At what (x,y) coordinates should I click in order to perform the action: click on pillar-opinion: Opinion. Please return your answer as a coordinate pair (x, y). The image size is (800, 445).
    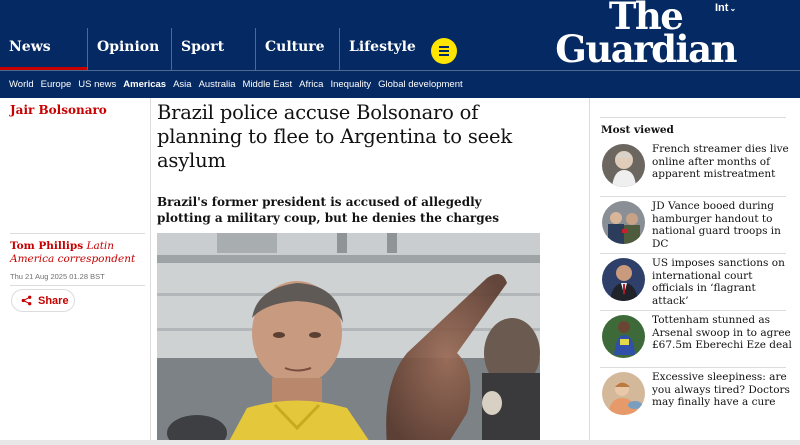
    Looking at the image, I should click on (129, 49).